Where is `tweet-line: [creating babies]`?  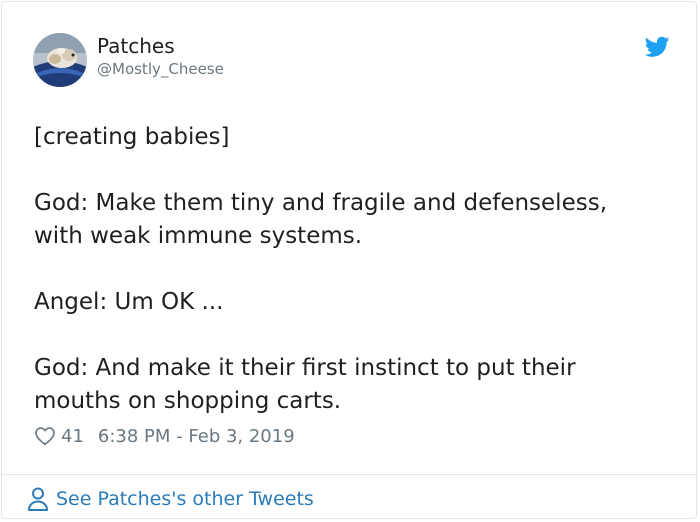
tweet-line: [creating babies] is located at coordinates (132, 137).